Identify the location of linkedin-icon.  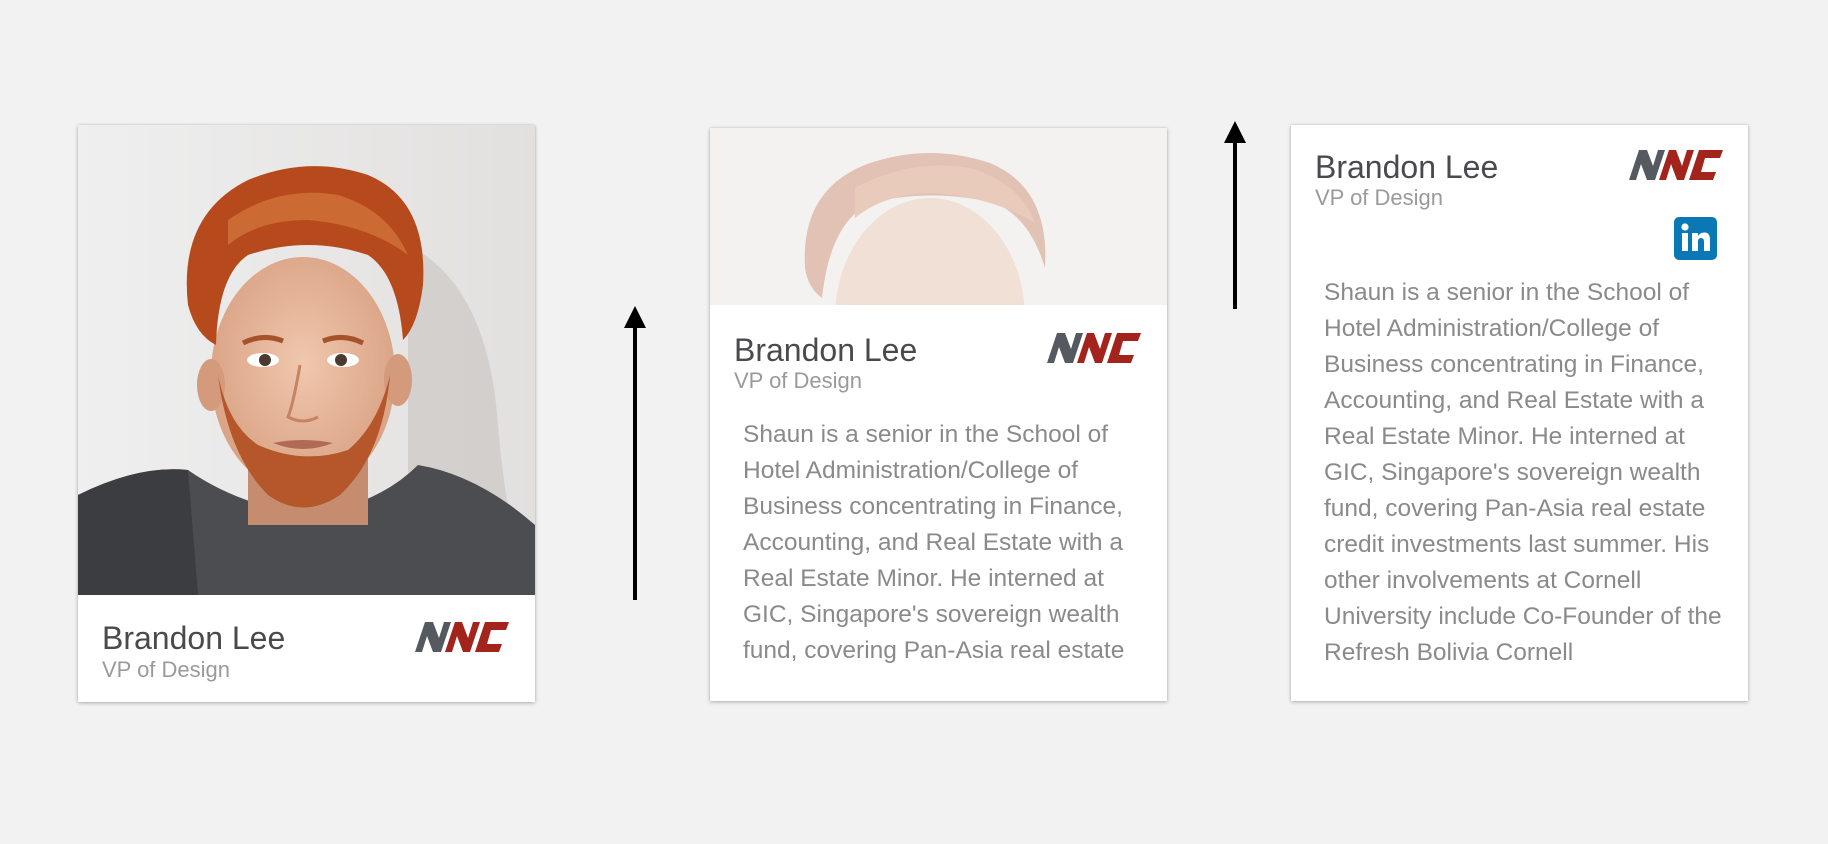
(1695, 238).